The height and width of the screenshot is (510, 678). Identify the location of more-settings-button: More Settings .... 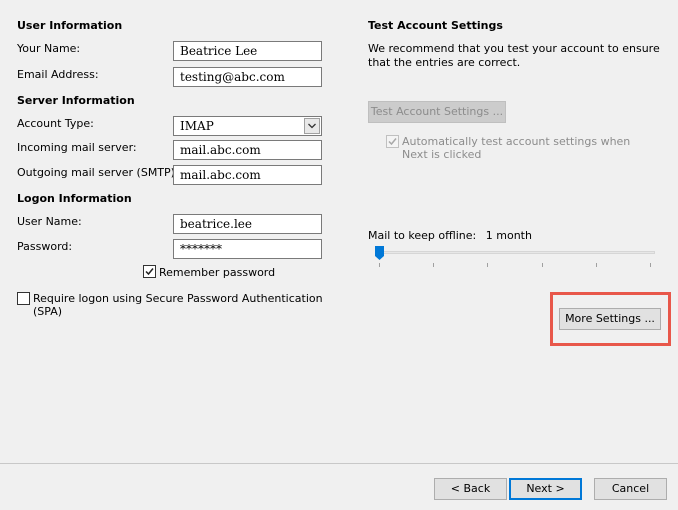
(610, 319).